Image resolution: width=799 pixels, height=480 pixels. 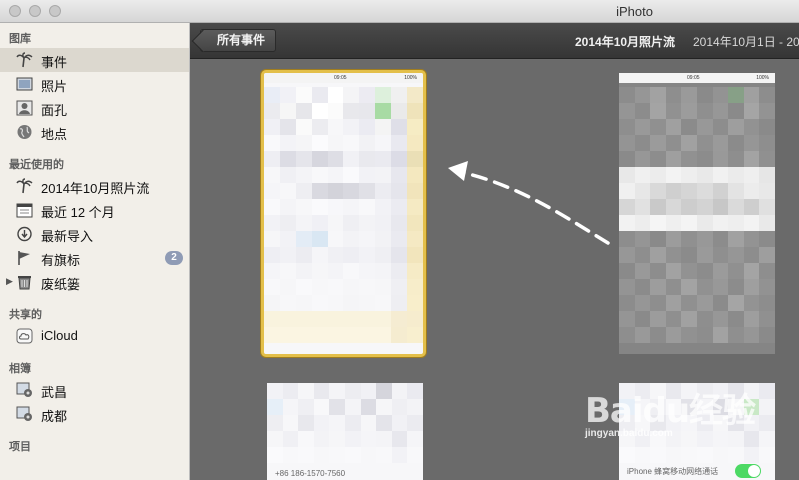 I want to click on sidebar-item-label: 有旗标, so click(x=61, y=260).